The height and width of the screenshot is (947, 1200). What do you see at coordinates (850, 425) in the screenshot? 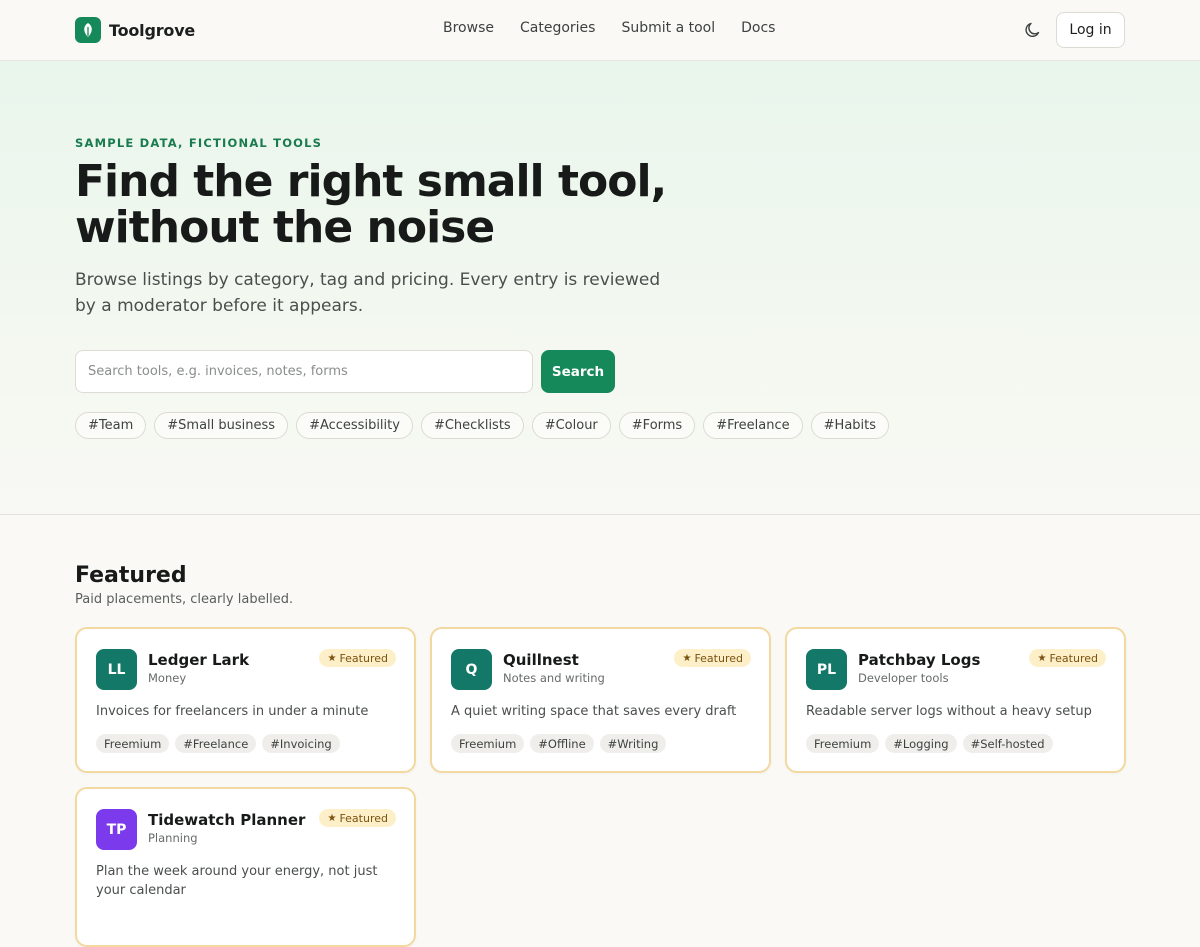
I see `tag-habits: #Habits` at bounding box center [850, 425].